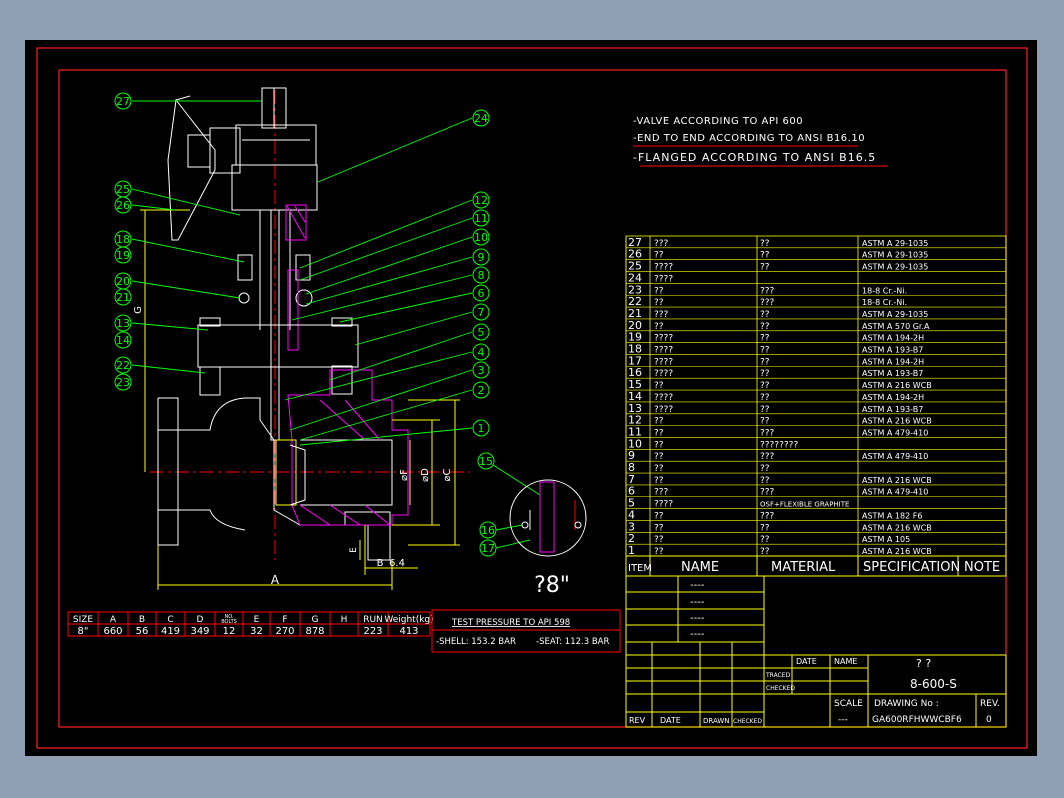  What do you see at coordinates (848, 704) in the screenshot?
I see `tb-scale-label: SCALE` at bounding box center [848, 704].